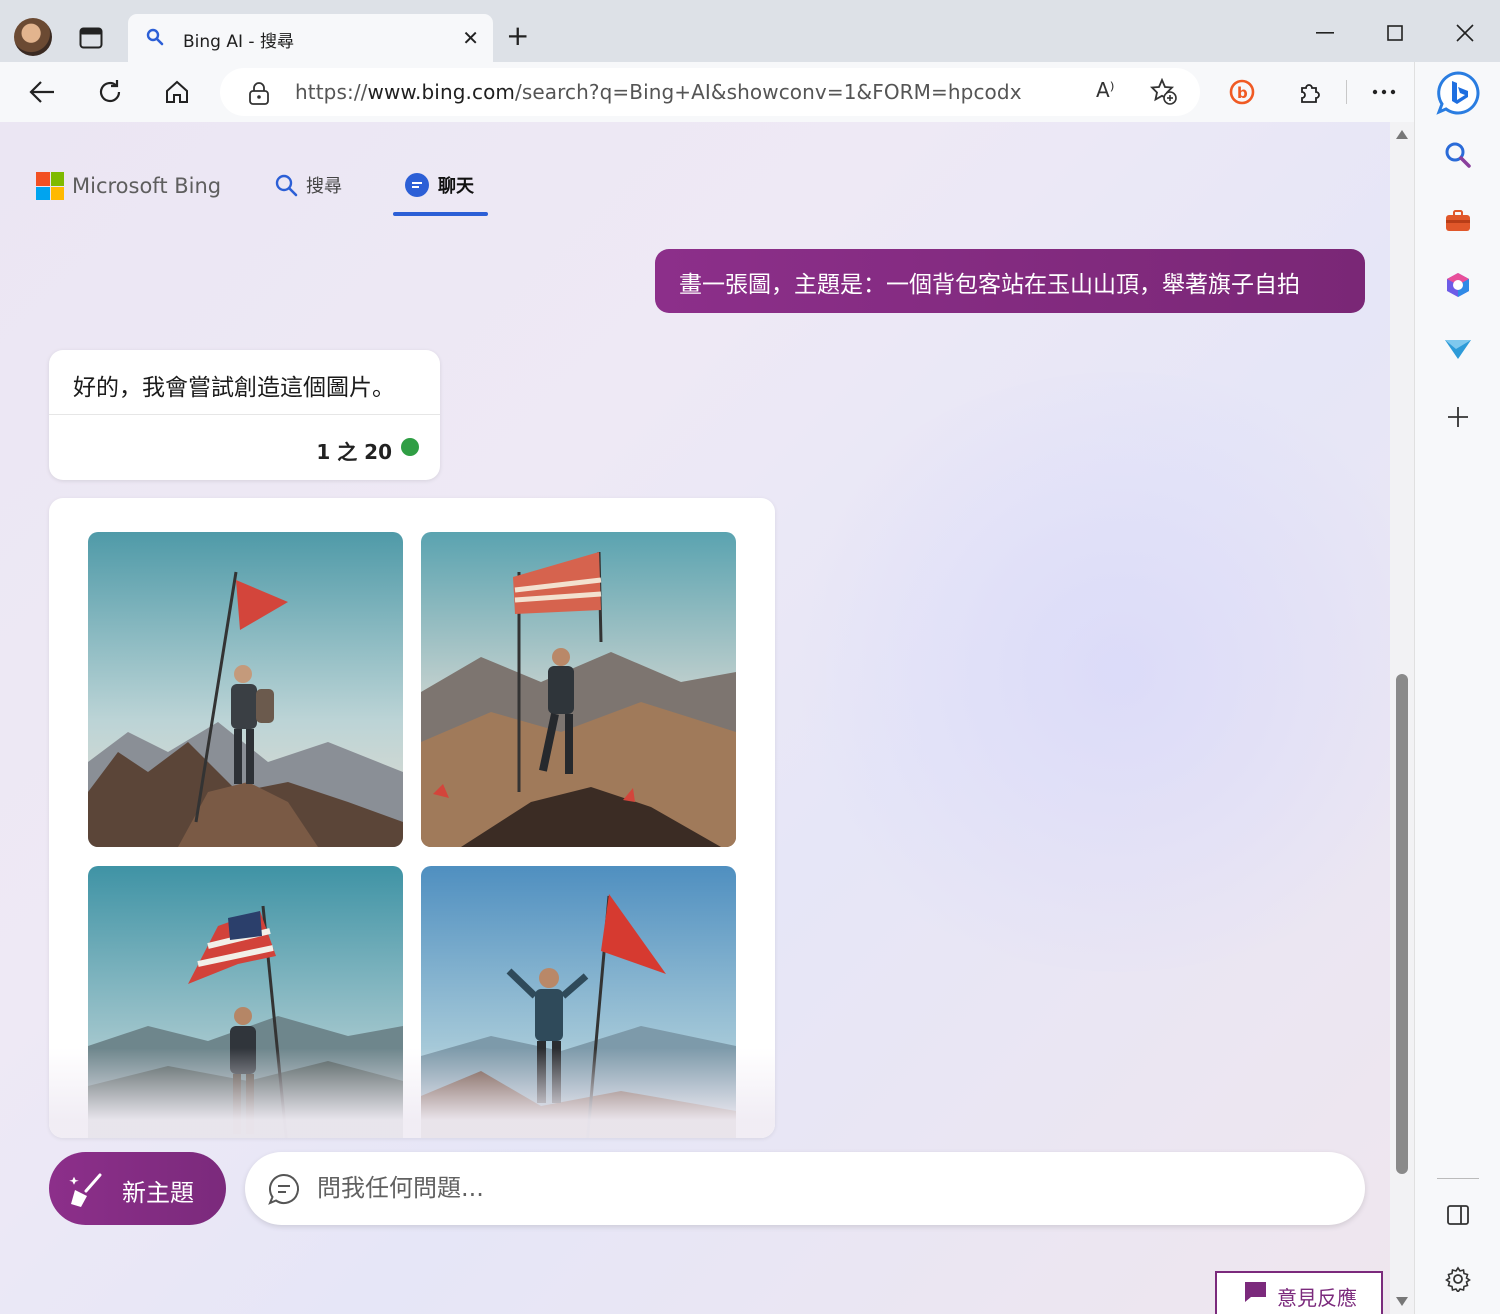 This screenshot has width=1500, height=1314. Describe the element at coordinates (234, 388) in the screenshot. I see `bot-message-text: 好的，我會嘗試創造這個圖片。` at that location.